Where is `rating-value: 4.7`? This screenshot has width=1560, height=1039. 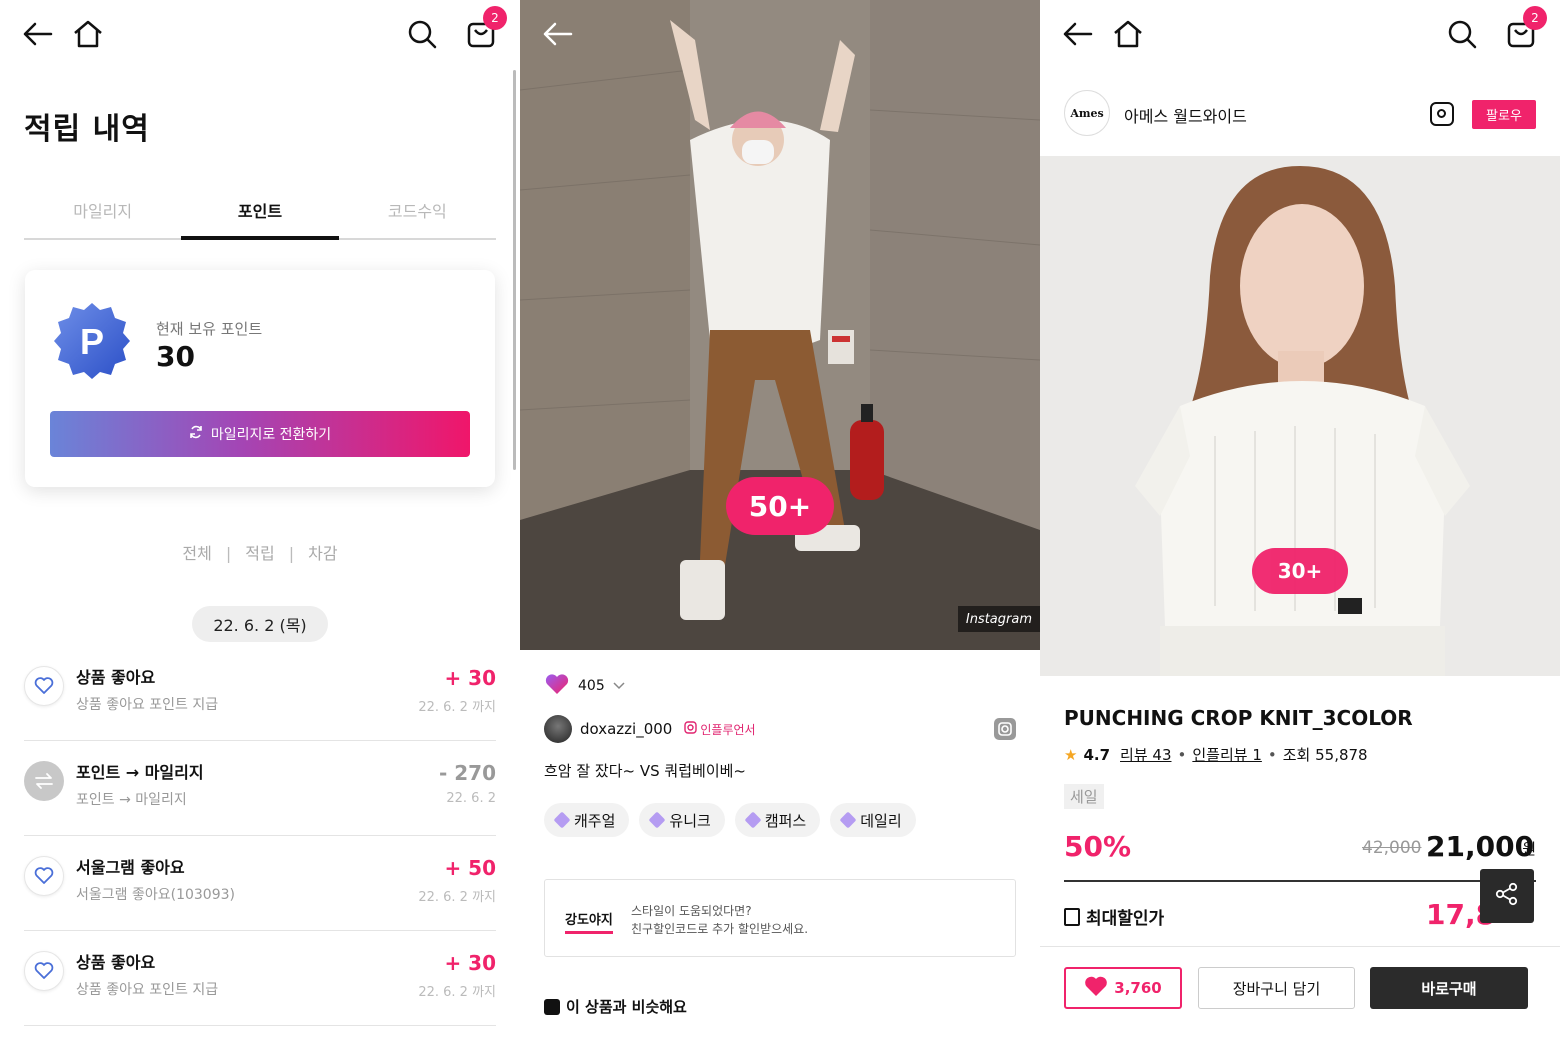
rating-value: 4.7 is located at coordinates (1097, 754).